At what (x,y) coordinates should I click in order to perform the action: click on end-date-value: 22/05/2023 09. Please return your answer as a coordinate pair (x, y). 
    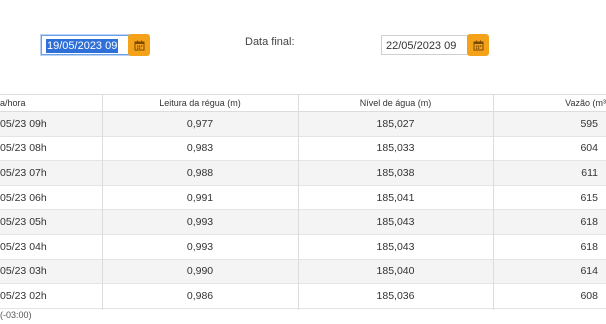
    Looking at the image, I should click on (421, 46).